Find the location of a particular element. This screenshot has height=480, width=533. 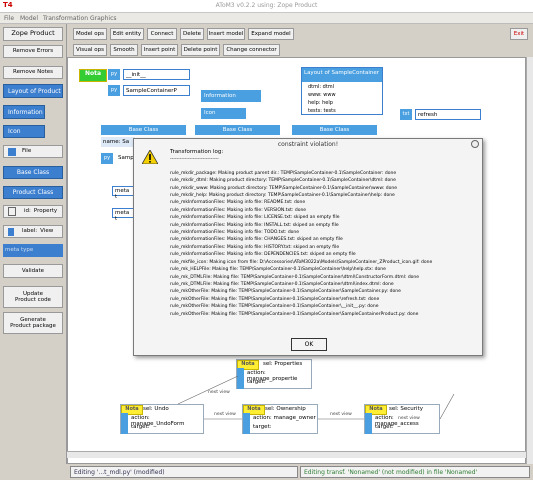

validate-button: Validate is located at coordinates (33, 271).